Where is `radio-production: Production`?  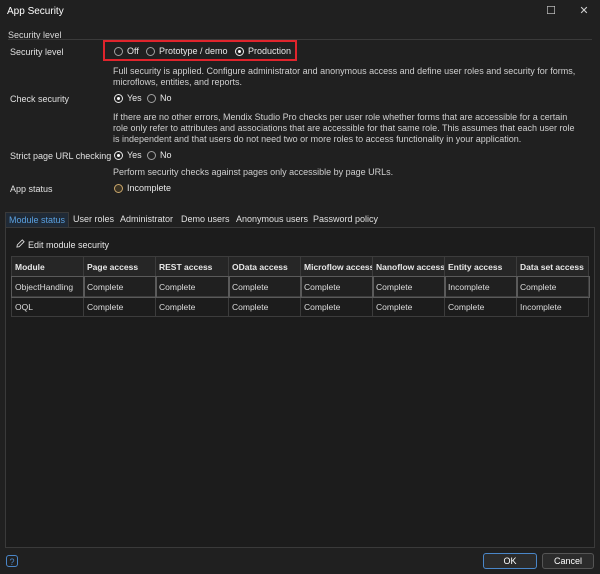
radio-production: Production is located at coordinates (263, 51).